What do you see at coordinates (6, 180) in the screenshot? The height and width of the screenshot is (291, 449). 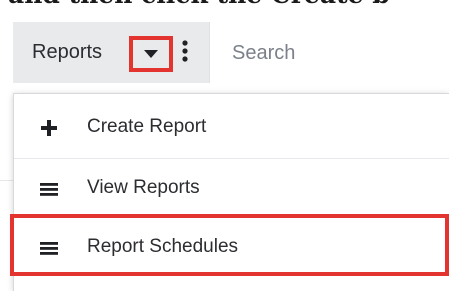 I see `side-divider` at bounding box center [6, 180].